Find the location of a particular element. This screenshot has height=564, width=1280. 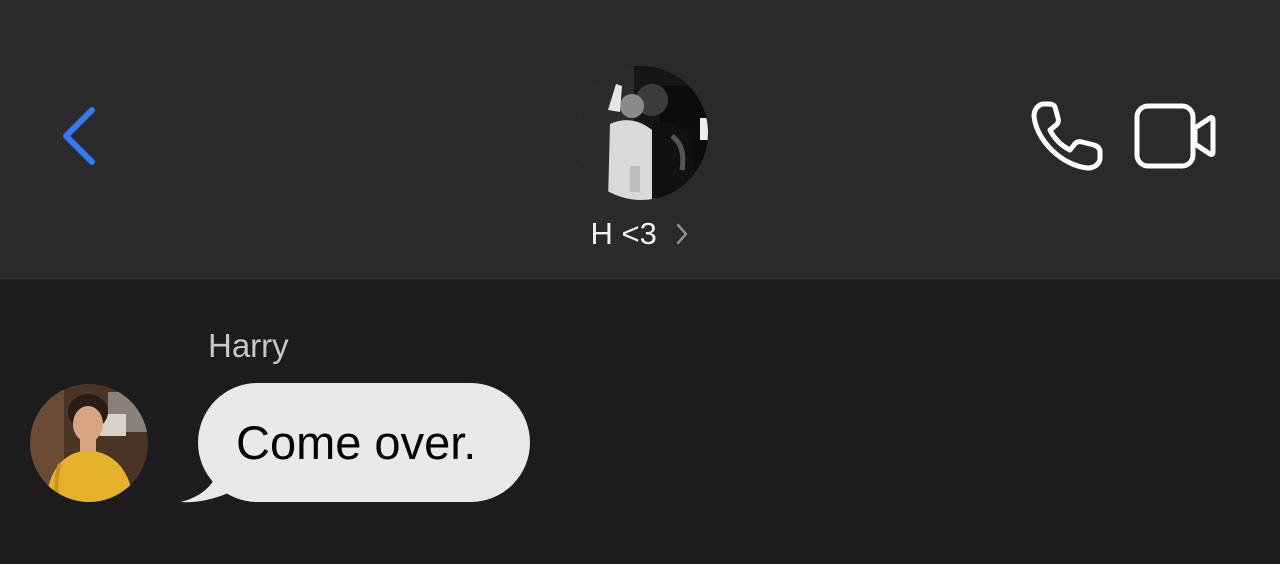

message-bubble: Come over. is located at coordinates (364, 442).